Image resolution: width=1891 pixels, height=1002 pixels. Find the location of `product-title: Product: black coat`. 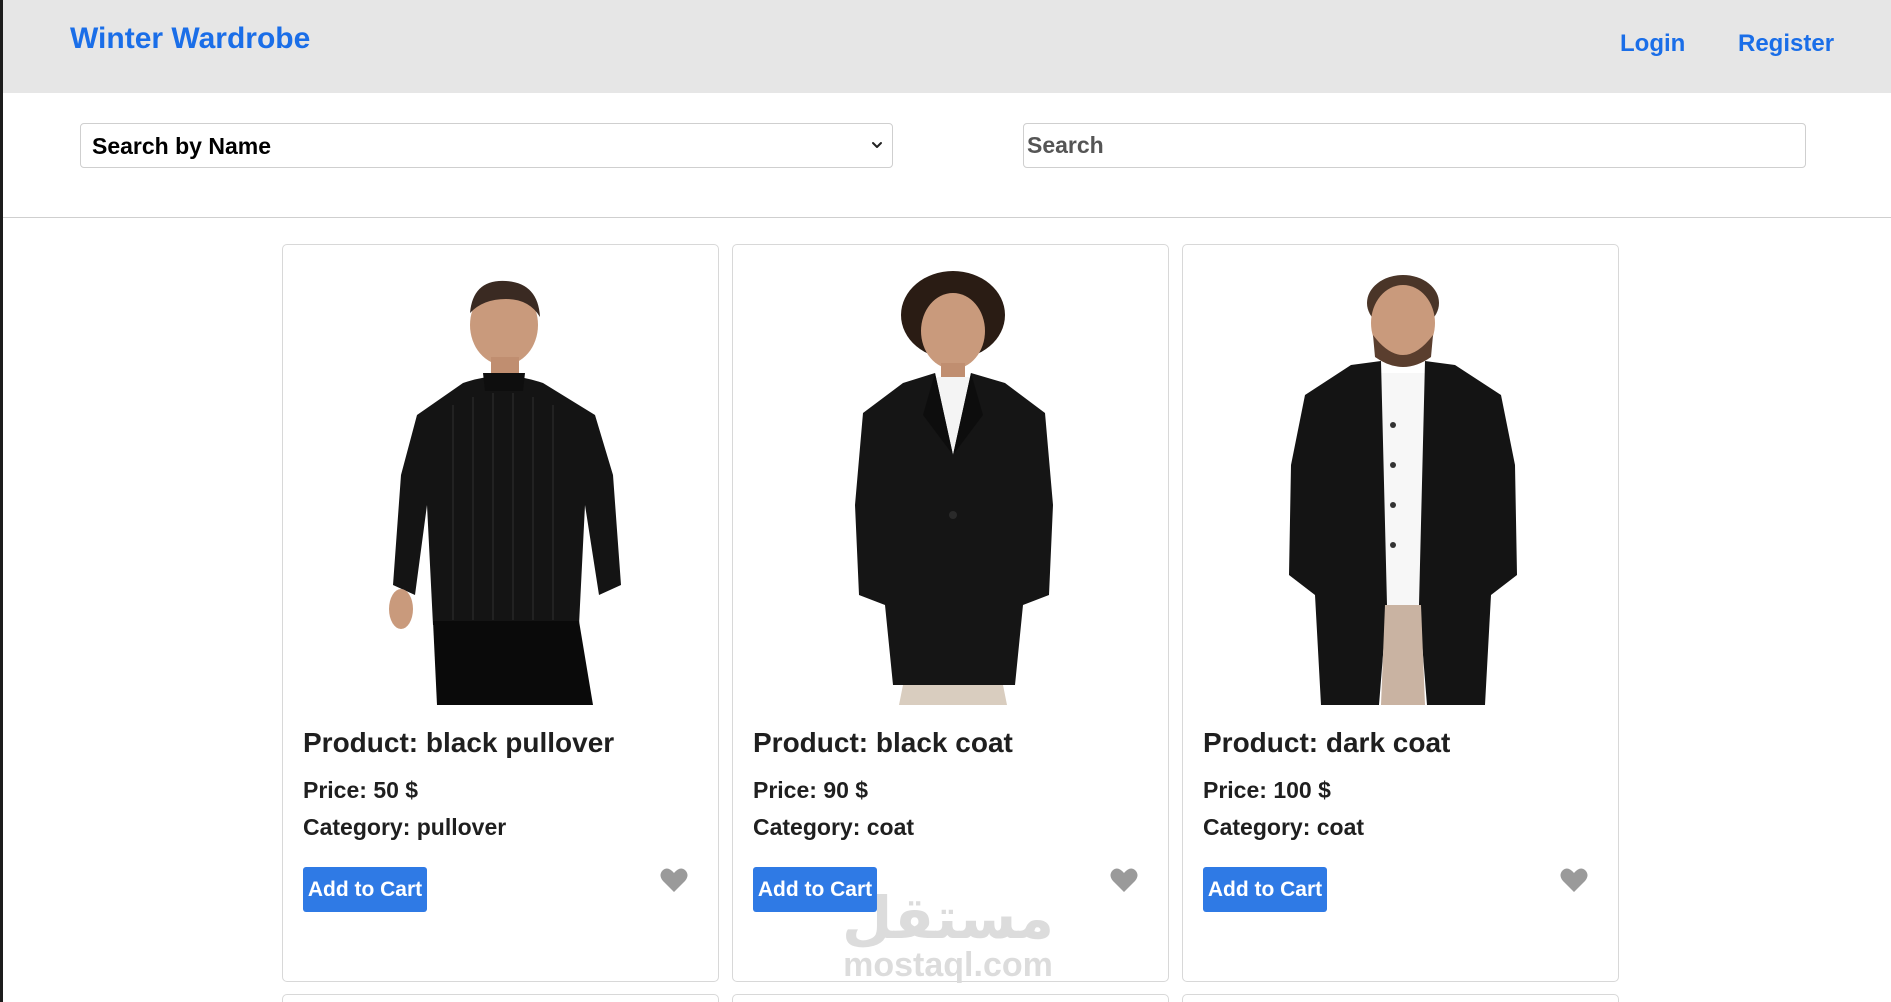

product-title: Product: black coat is located at coordinates (883, 742).